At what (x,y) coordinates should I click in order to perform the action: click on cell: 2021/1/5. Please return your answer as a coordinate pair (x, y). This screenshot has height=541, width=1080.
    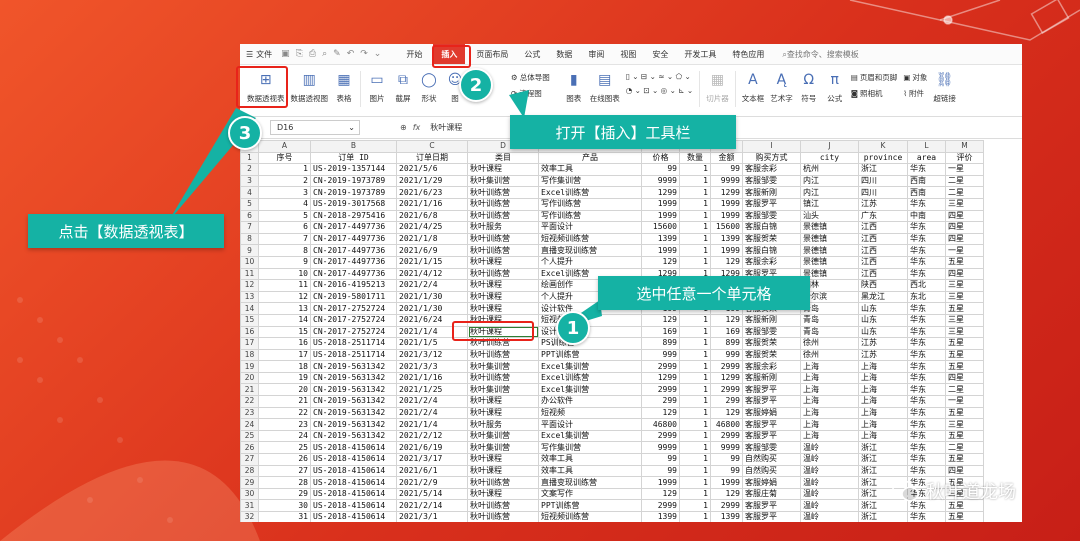
    Looking at the image, I should click on (432, 343).